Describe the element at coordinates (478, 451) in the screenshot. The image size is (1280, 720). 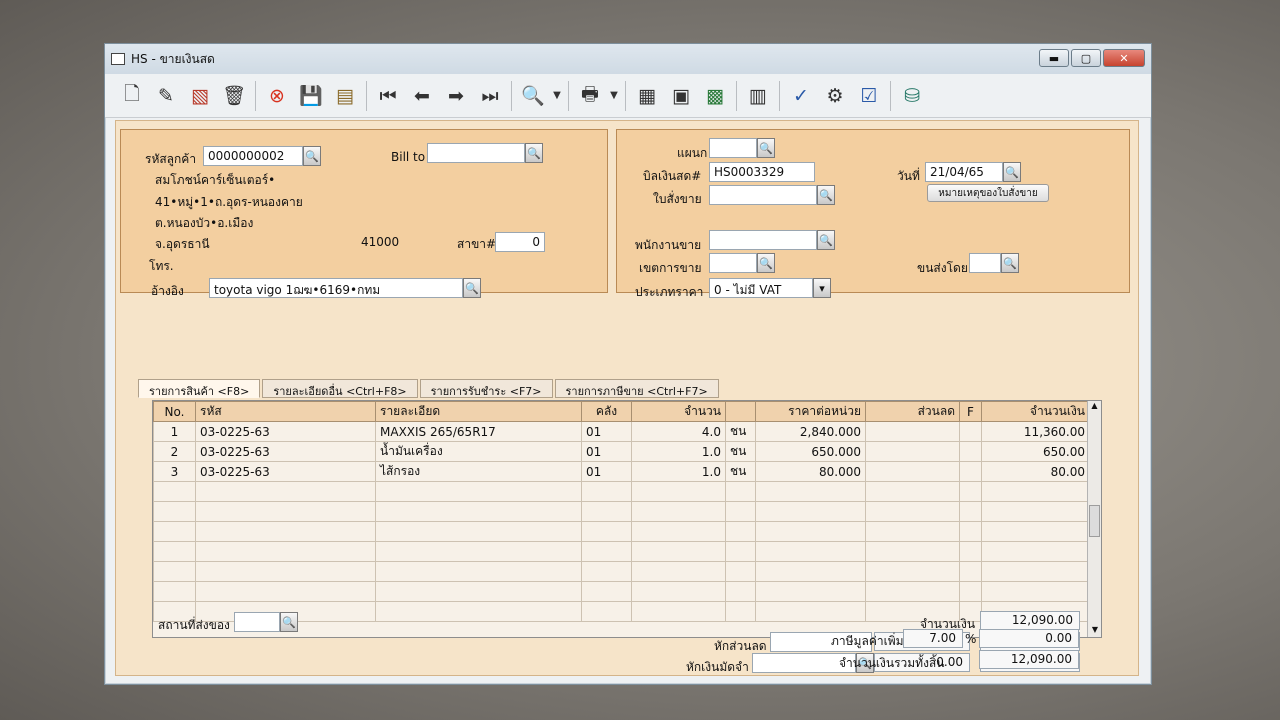
I see `item-description: น้ำมันเครื่อง` at that location.